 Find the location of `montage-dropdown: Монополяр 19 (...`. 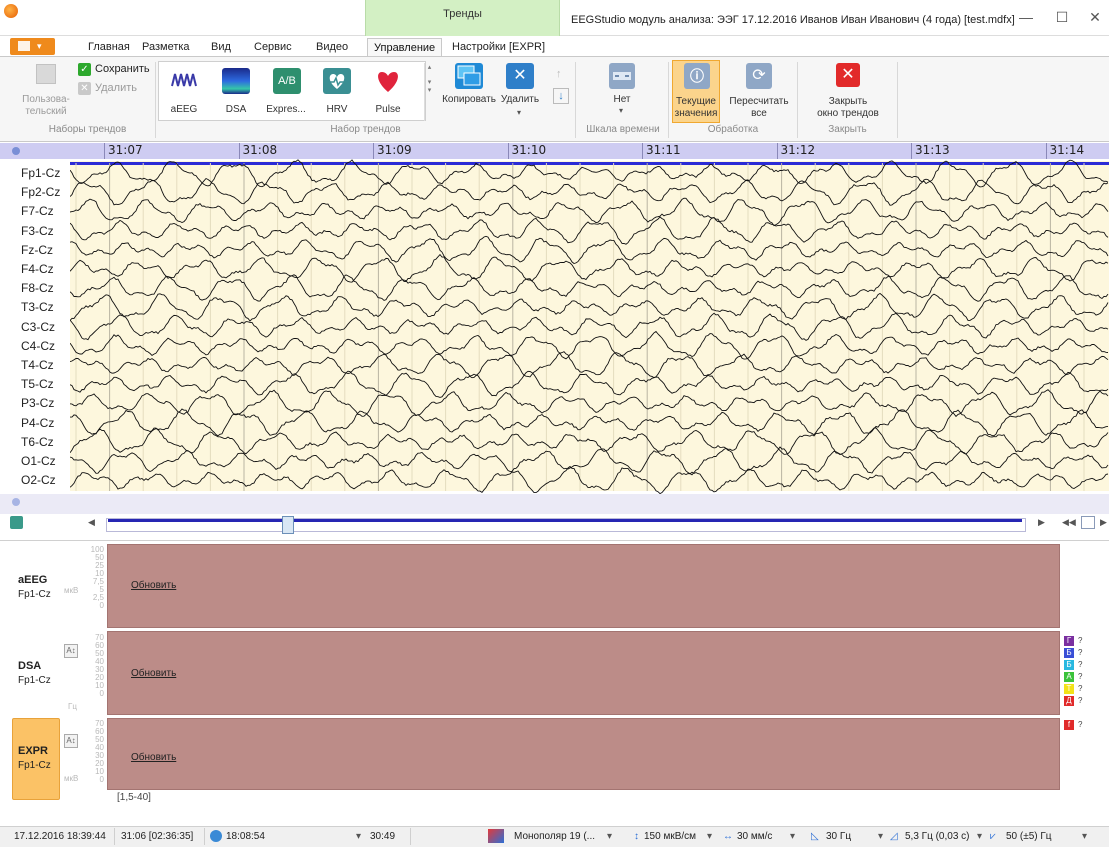

montage-dropdown: Монополяр 19 (... is located at coordinates (554, 836).